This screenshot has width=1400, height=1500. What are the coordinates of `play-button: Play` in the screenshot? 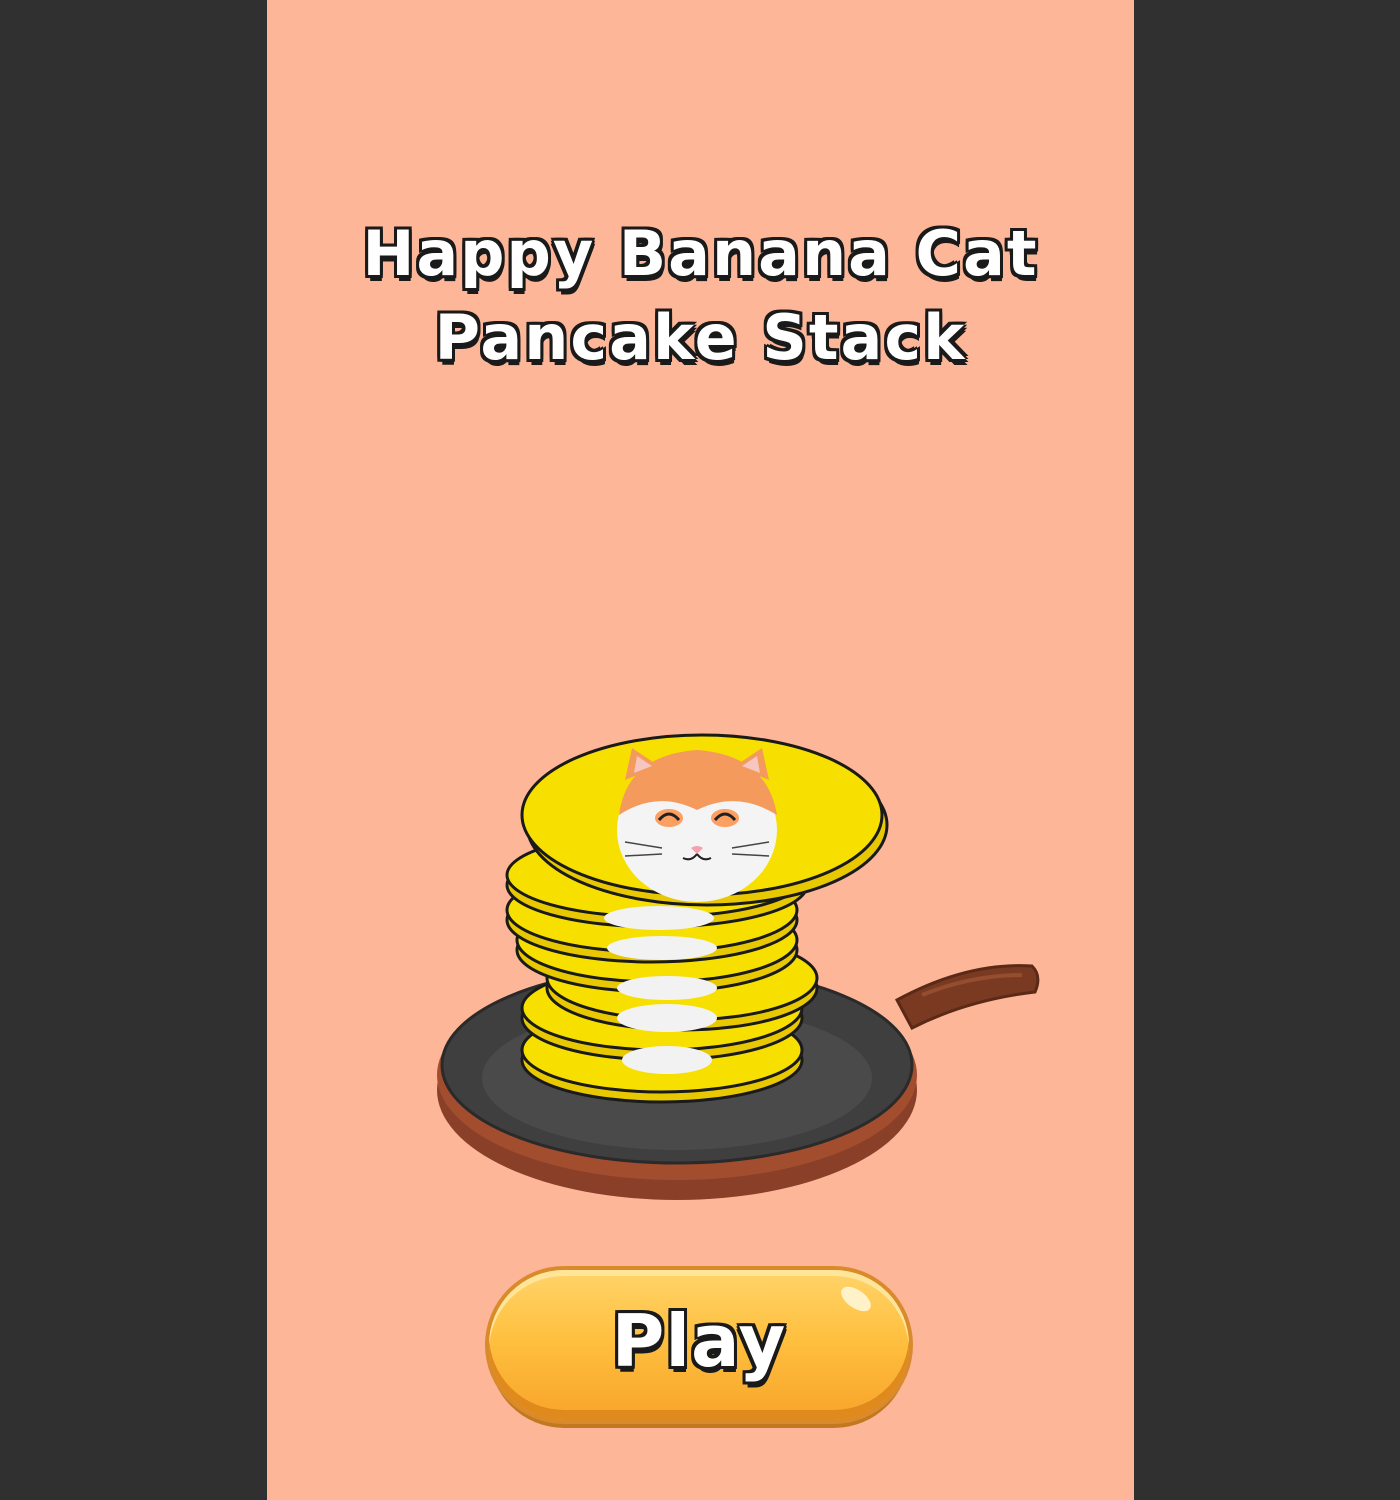 It's located at (699, 1345).